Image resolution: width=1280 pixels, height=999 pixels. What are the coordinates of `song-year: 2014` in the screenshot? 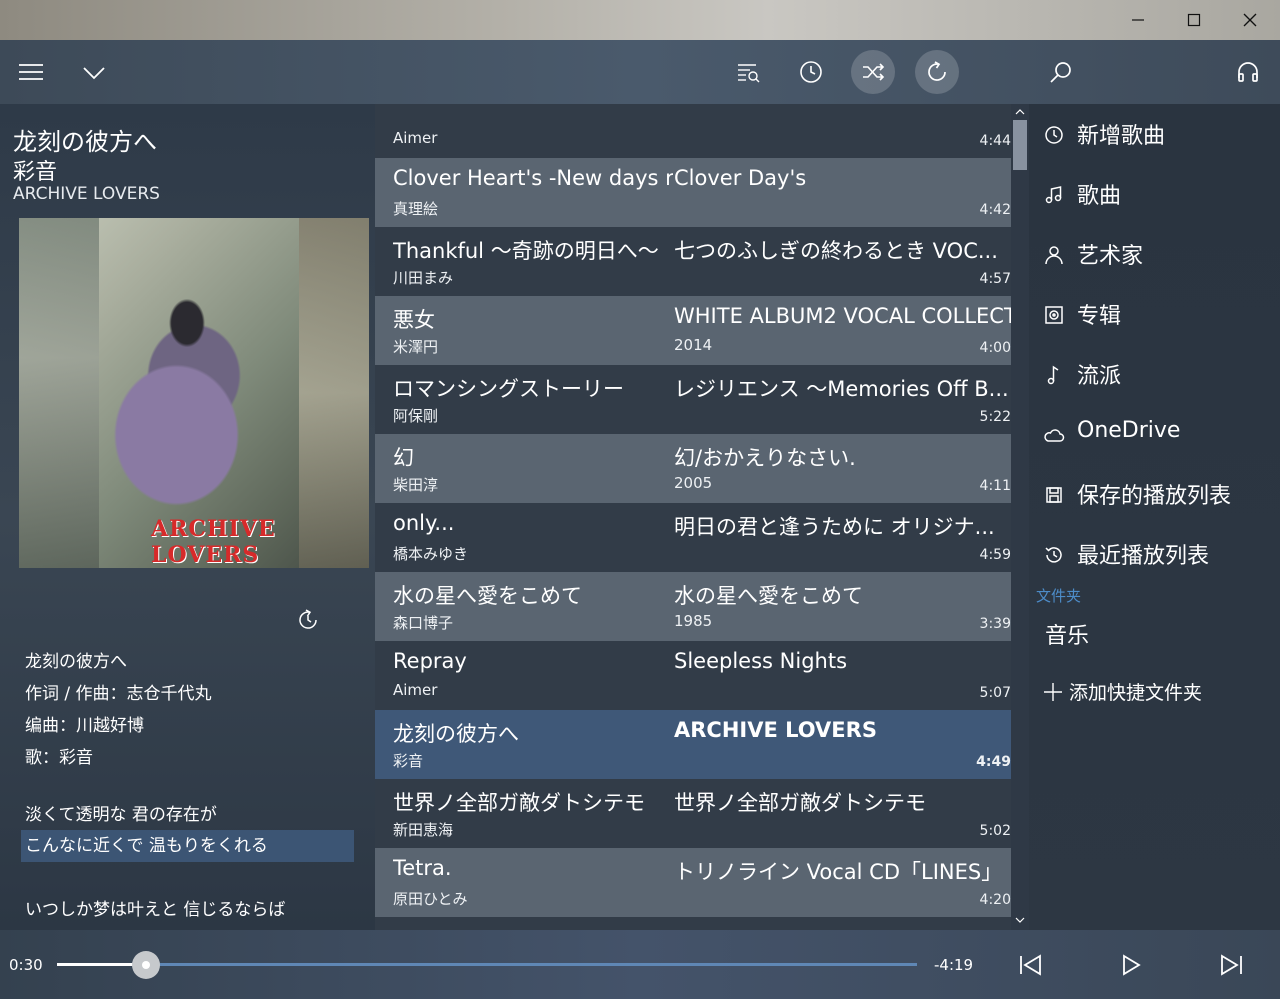 It's located at (693, 345).